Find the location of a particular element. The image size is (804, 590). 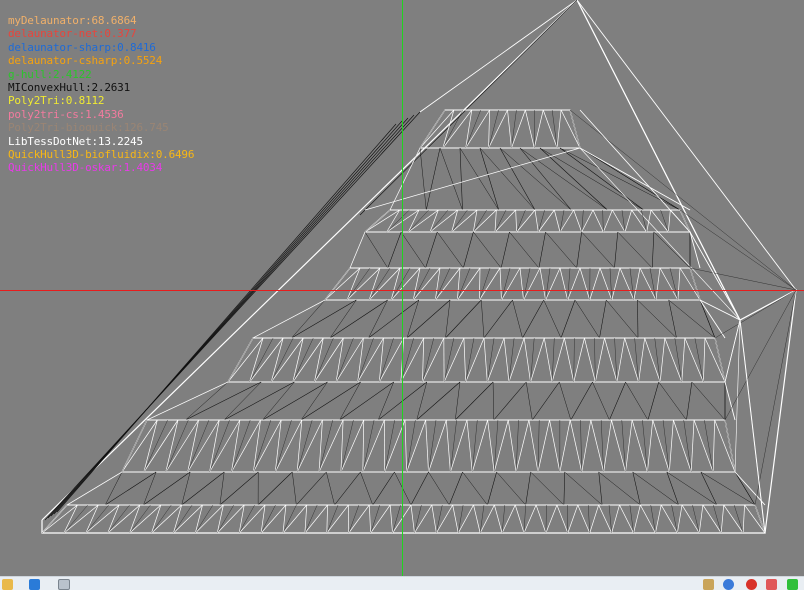

explorer-icon is located at coordinates (7, 584).